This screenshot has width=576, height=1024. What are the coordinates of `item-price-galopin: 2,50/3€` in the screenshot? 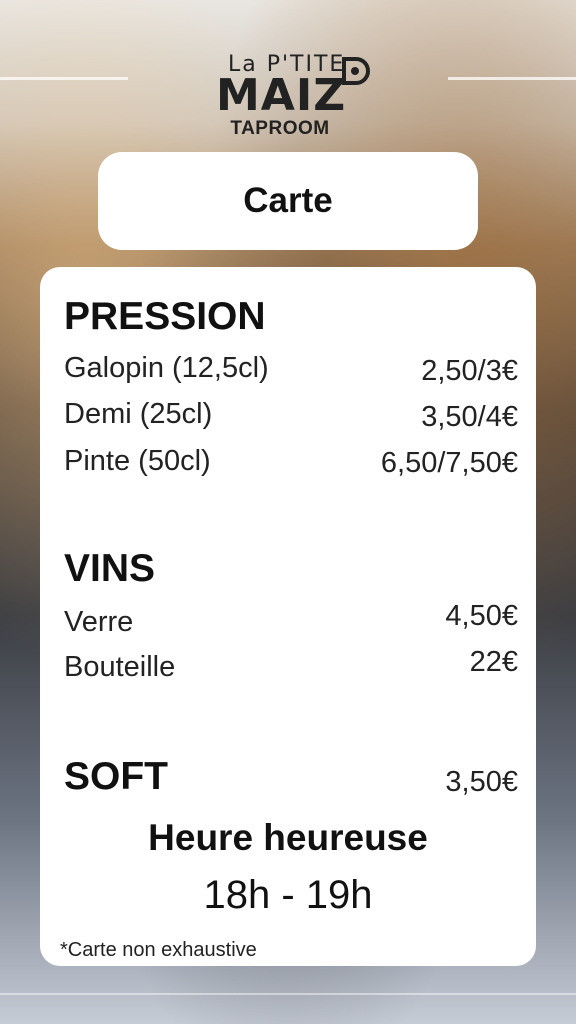 It's located at (469, 371).